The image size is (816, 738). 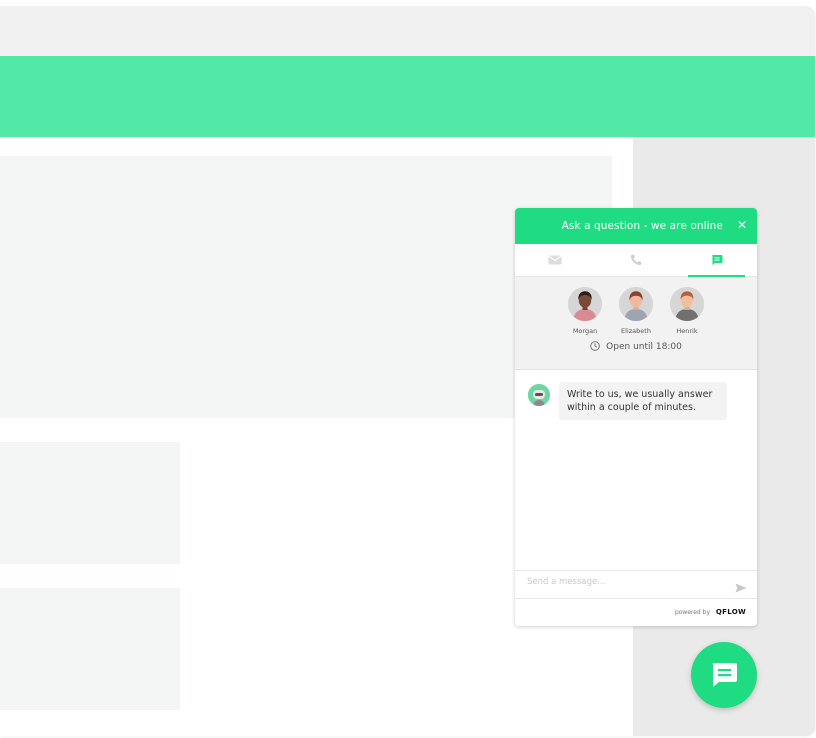 What do you see at coordinates (636, 331) in the screenshot?
I see `agent-name: Elizabeth` at bounding box center [636, 331].